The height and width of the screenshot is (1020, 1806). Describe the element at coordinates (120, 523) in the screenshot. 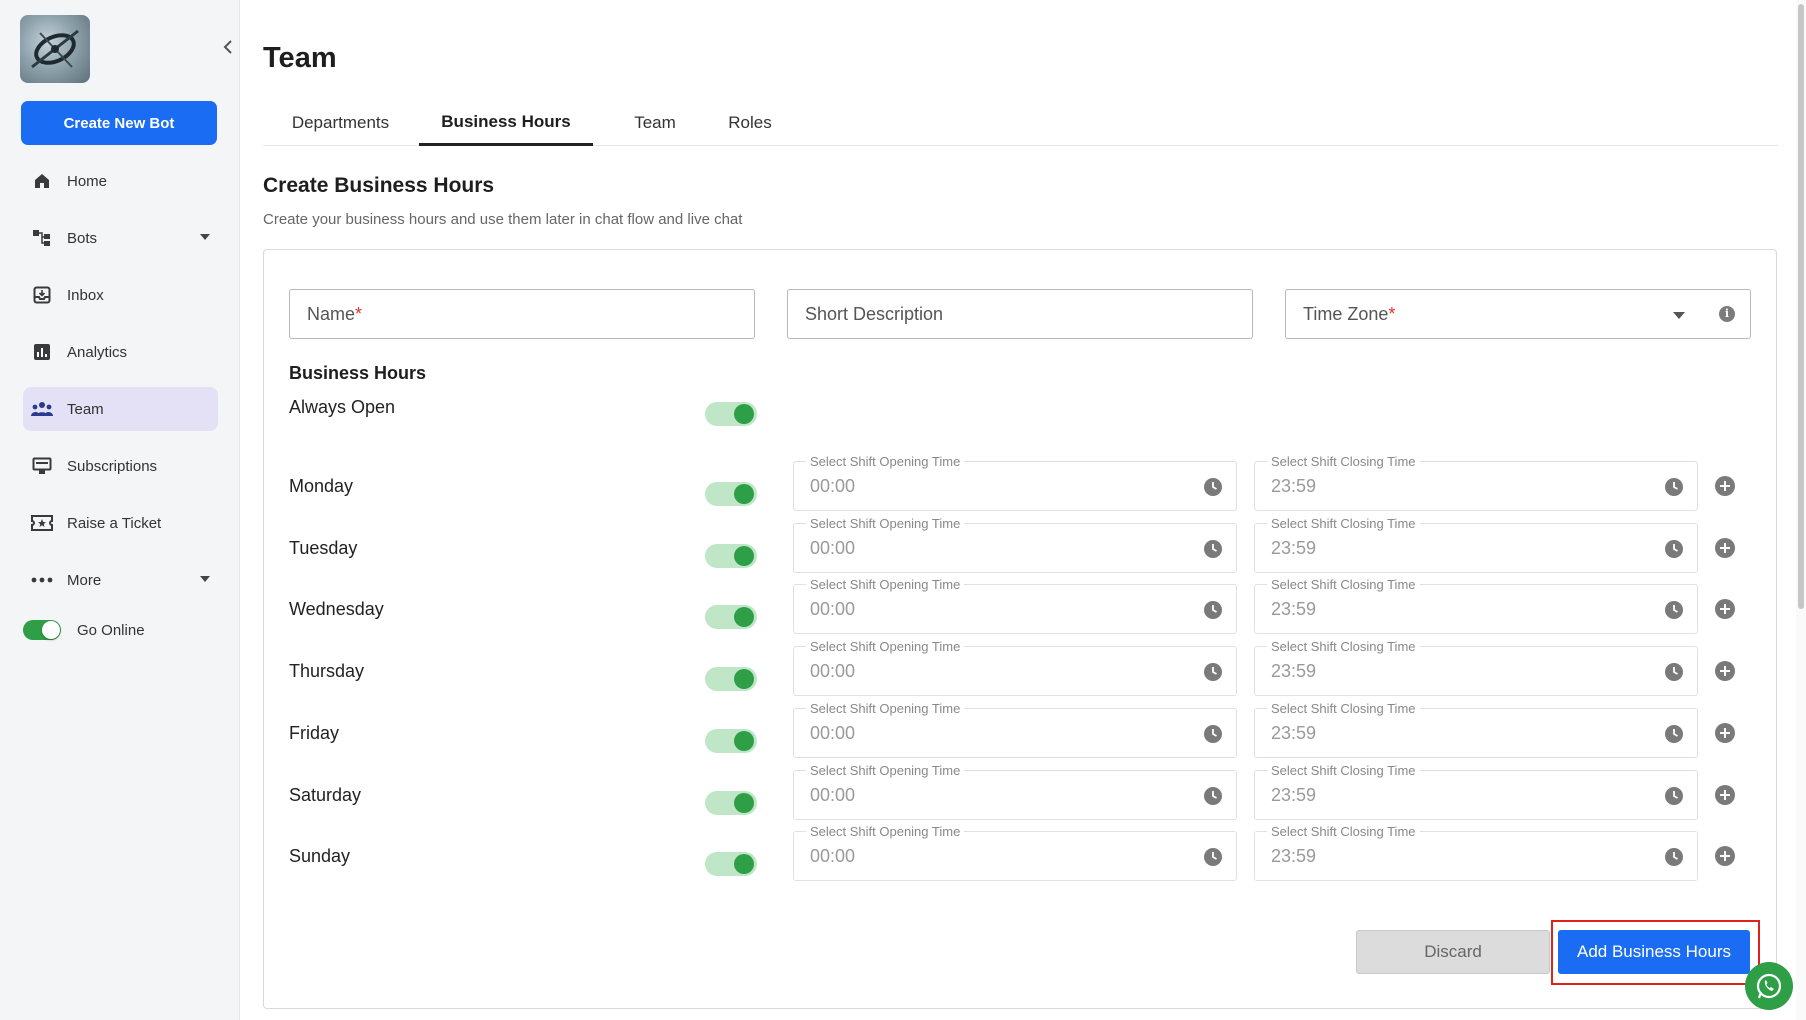

I see `sidebar-item-raise-ticket: Raise a Ticket` at that location.